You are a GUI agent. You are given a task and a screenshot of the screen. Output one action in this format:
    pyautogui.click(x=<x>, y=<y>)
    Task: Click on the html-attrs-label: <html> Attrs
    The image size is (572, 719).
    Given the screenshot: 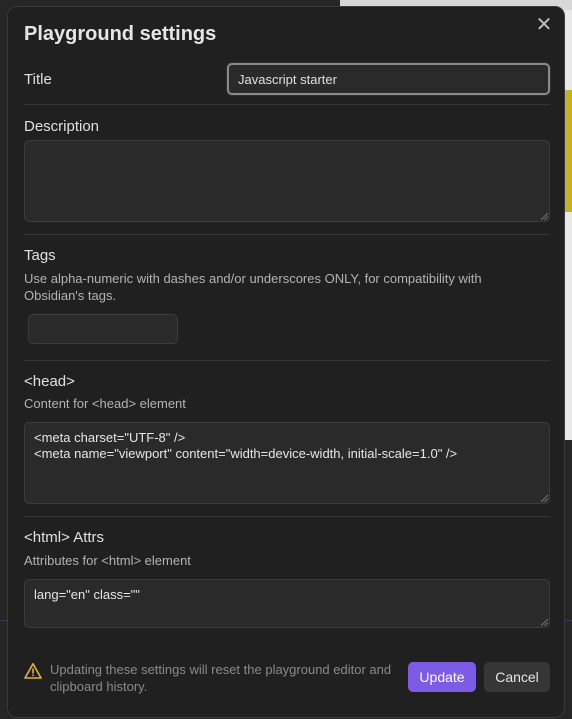 What is the action you would take?
    pyautogui.click(x=64, y=537)
    